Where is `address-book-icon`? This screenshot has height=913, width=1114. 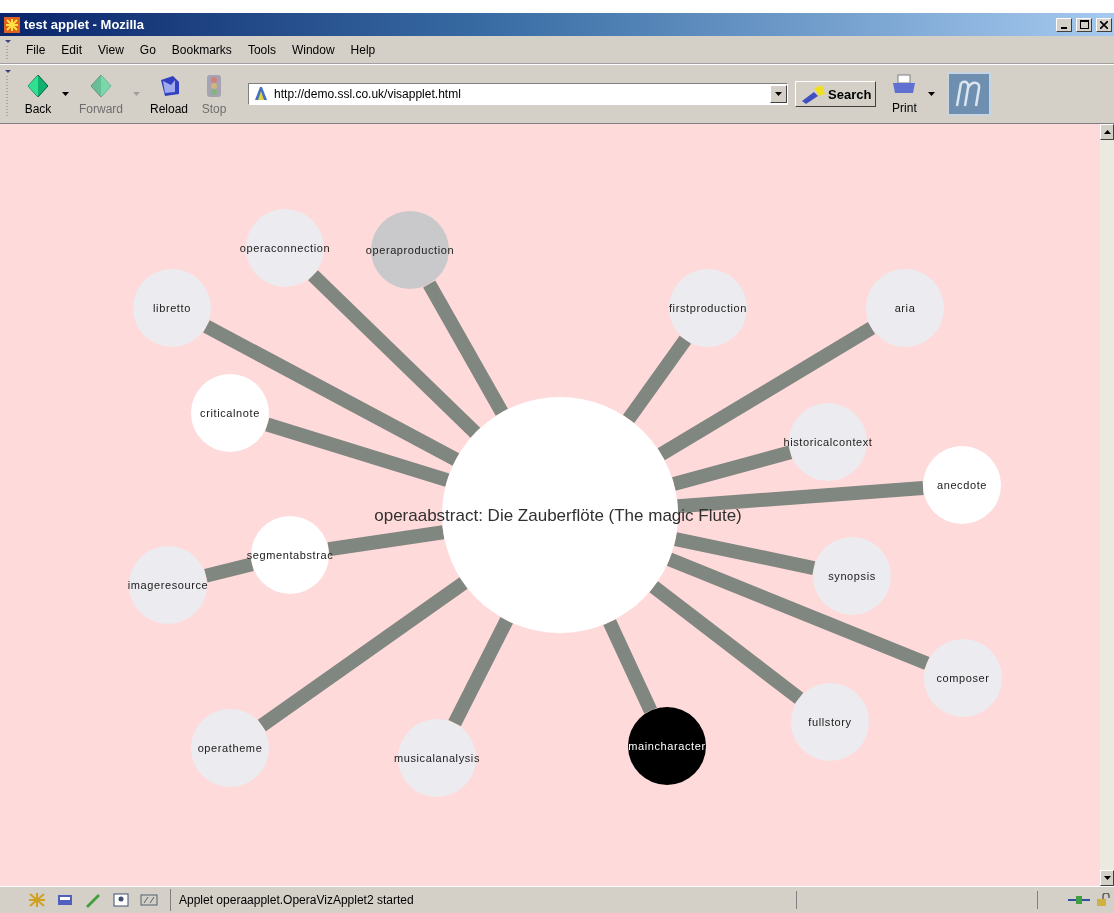 address-book-icon is located at coordinates (121, 900).